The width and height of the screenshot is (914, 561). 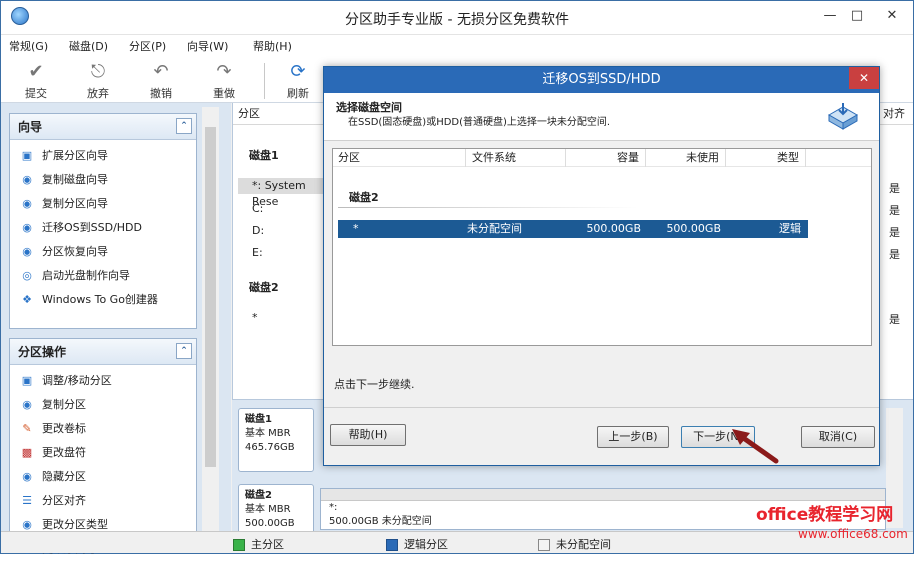 I want to click on cancel-button: 取消(C), so click(x=838, y=437).